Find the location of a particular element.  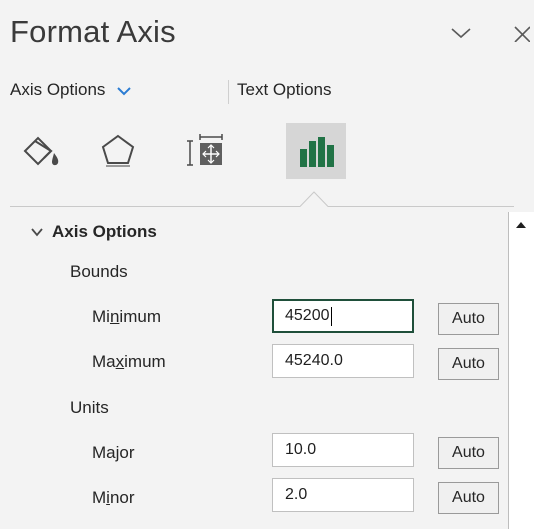

axis-options-chart-tab is located at coordinates (316, 151).